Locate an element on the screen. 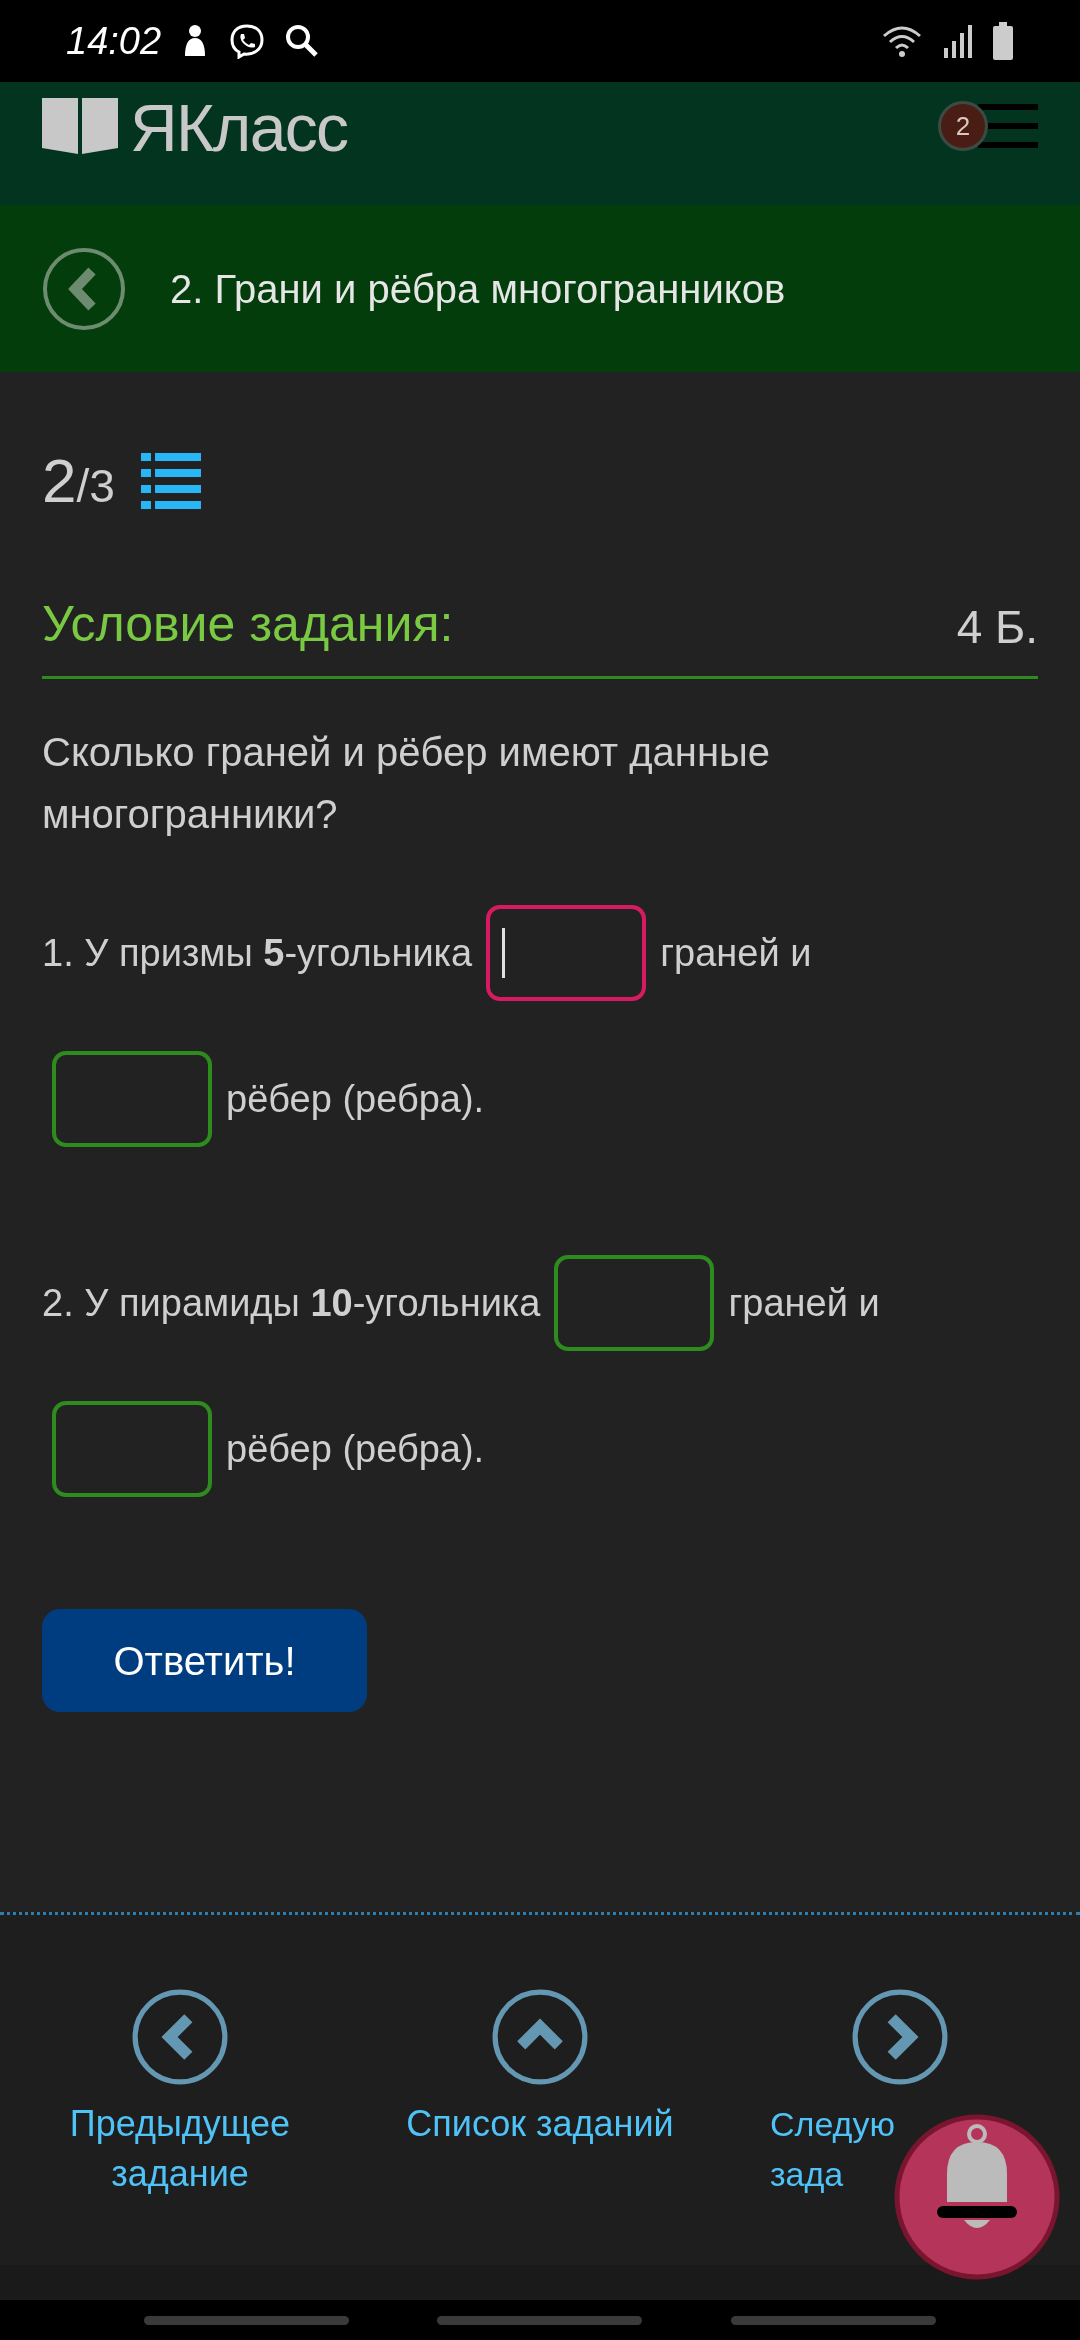  menu-icon is located at coordinates (1008, 126).